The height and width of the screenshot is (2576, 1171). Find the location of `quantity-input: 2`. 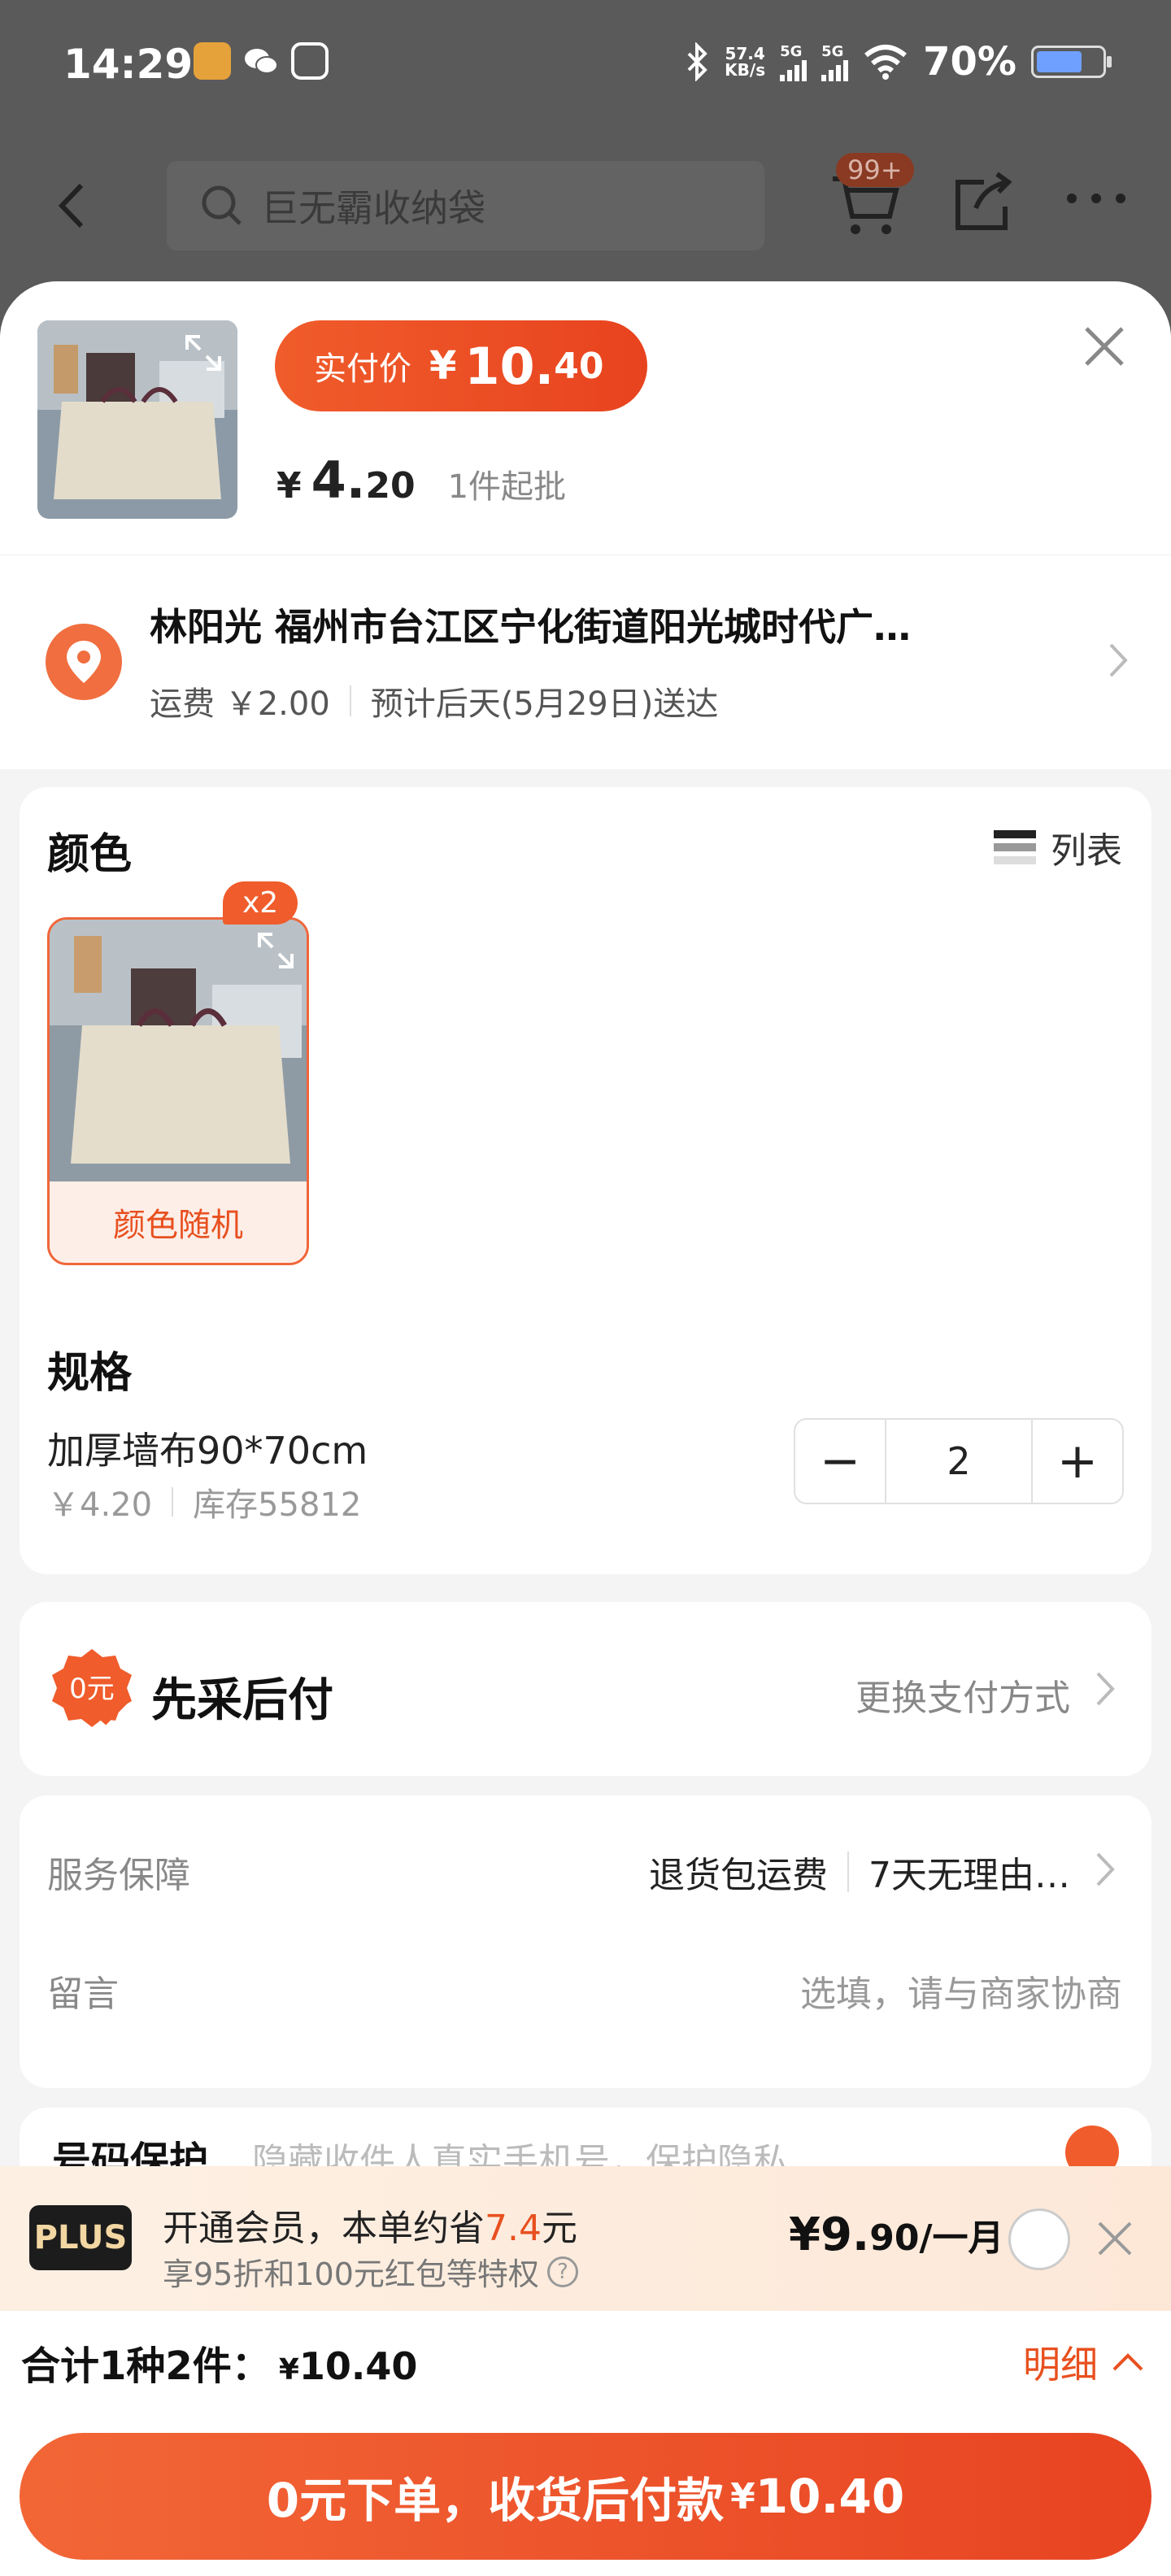

quantity-input: 2 is located at coordinates (959, 1461).